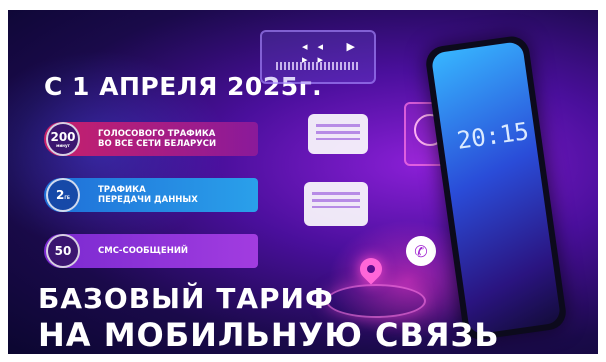 The height and width of the screenshot is (362, 606). Describe the element at coordinates (318, 57) in the screenshot. I see `music-player-panel: ◂◂ ▶ ▸▸` at that location.